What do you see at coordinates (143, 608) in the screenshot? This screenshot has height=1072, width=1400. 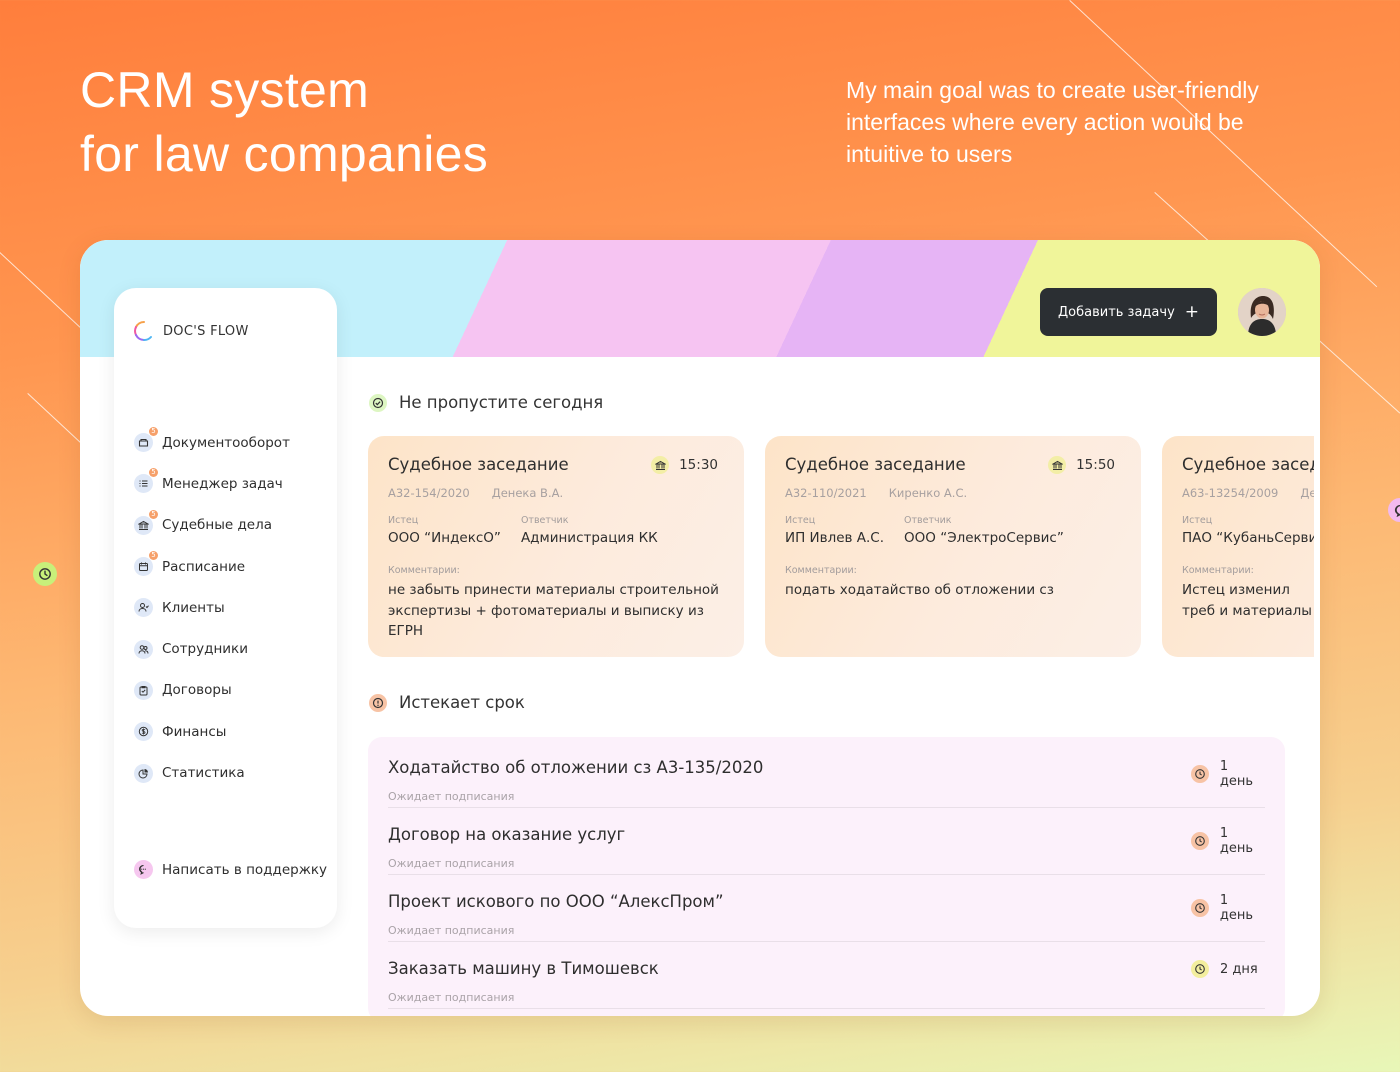 I see `user-icon` at bounding box center [143, 608].